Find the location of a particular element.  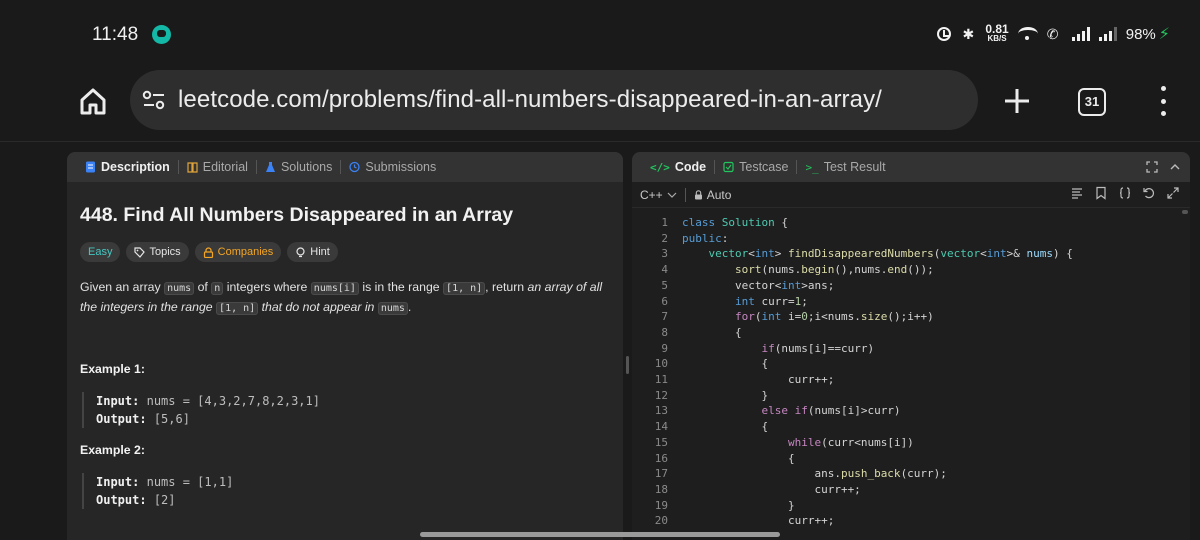

line-number: 3 is located at coordinates (664, 254).